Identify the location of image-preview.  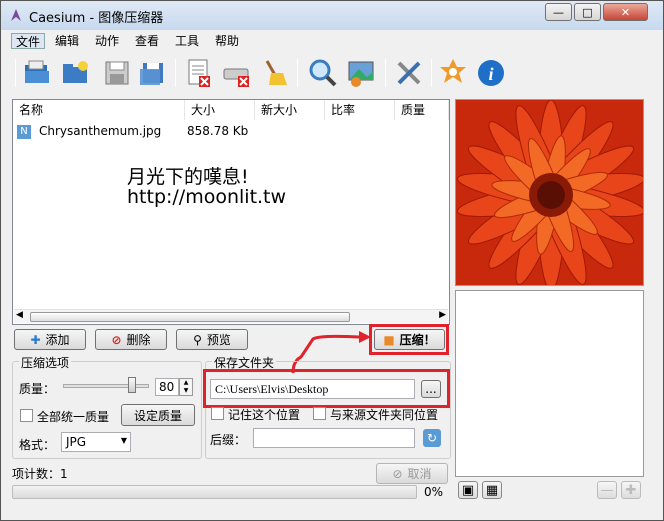
(549, 192).